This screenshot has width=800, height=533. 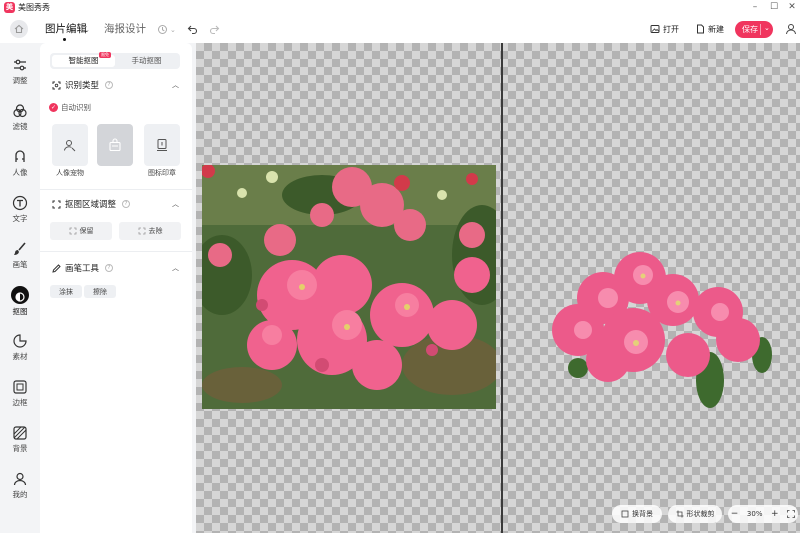 What do you see at coordinates (20, 213) in the screenshot?
I see `nav-item-text: 文字` at bounding box center [20, 213].